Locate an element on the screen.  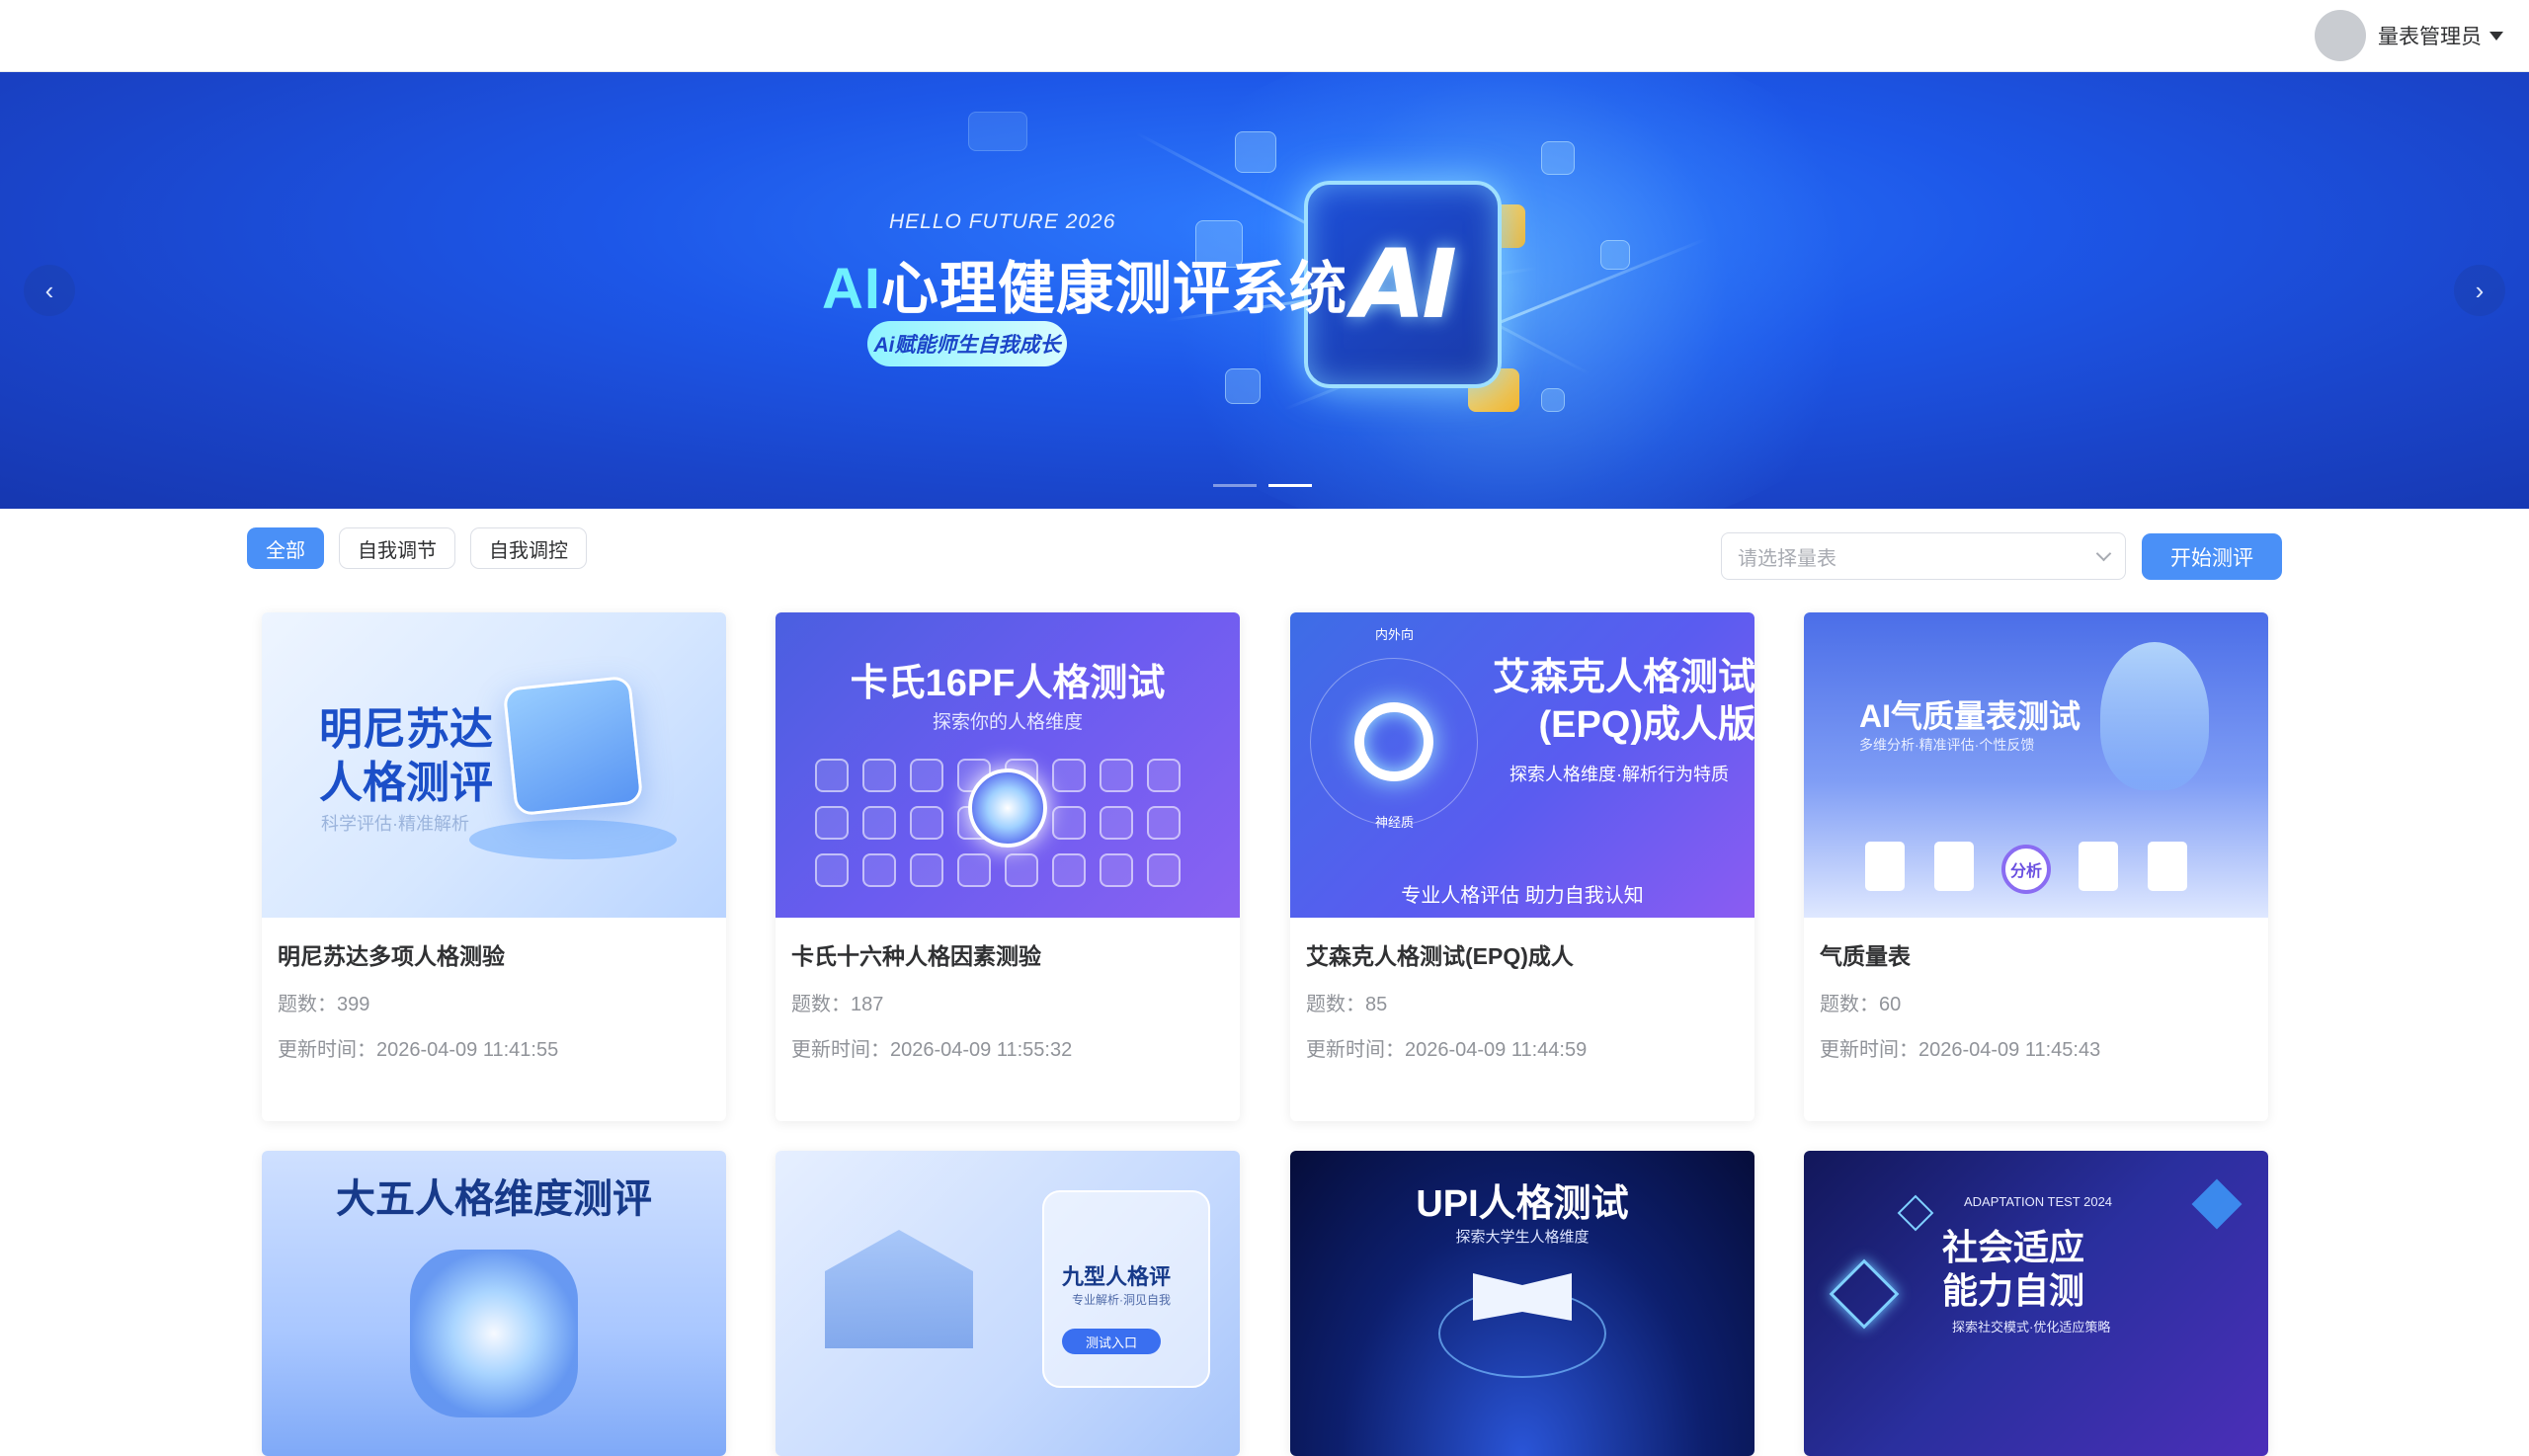
caret-down-icon is located at coordinates (2496, 35).